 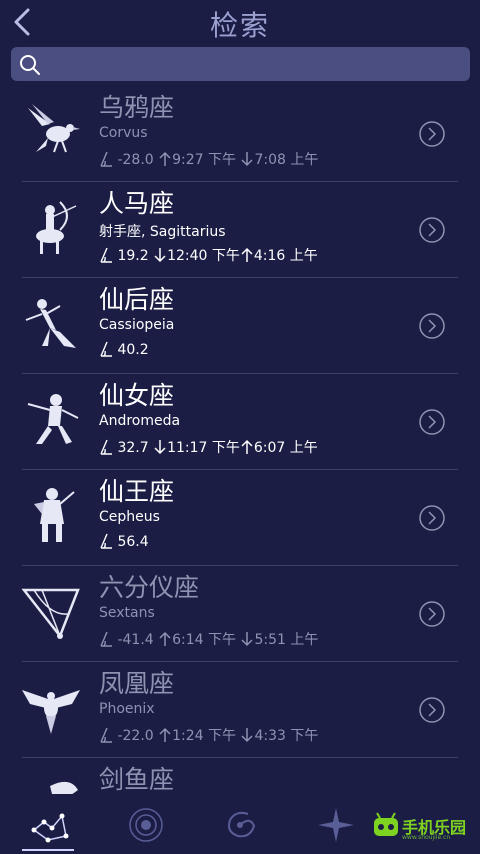 I want to click on constellation-info: -28.0 9:27 下午 7:08 上午, so click(x=208, y=159).